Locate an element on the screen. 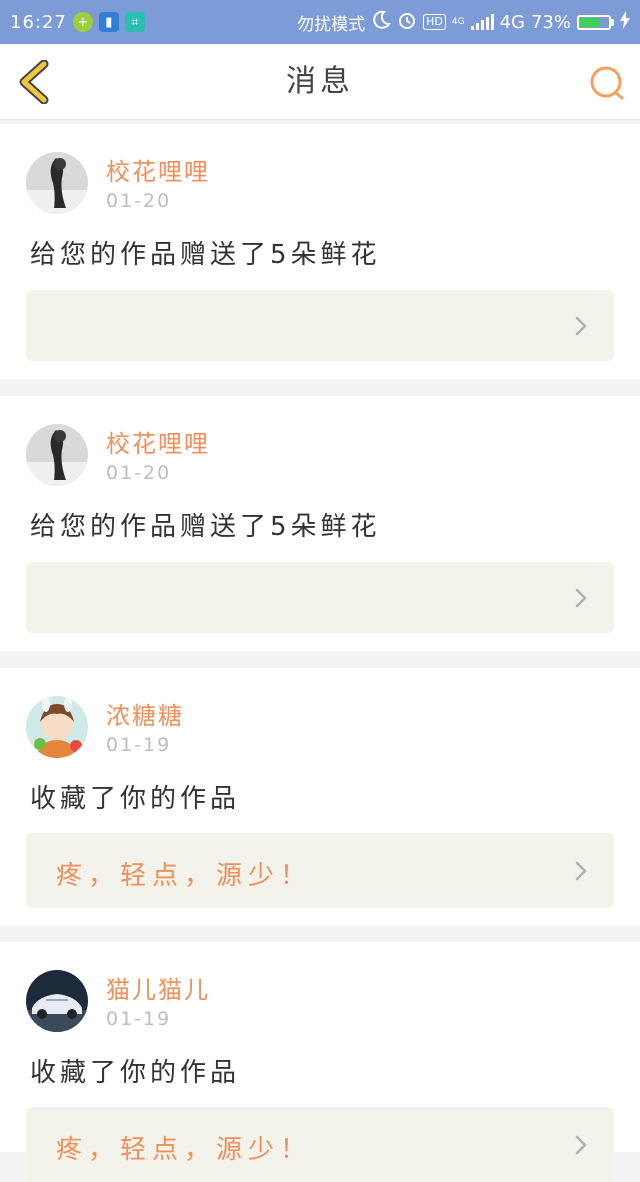 This screenshot has width=640, height=1182. alarm-icon is located at coordinates (407, 22).